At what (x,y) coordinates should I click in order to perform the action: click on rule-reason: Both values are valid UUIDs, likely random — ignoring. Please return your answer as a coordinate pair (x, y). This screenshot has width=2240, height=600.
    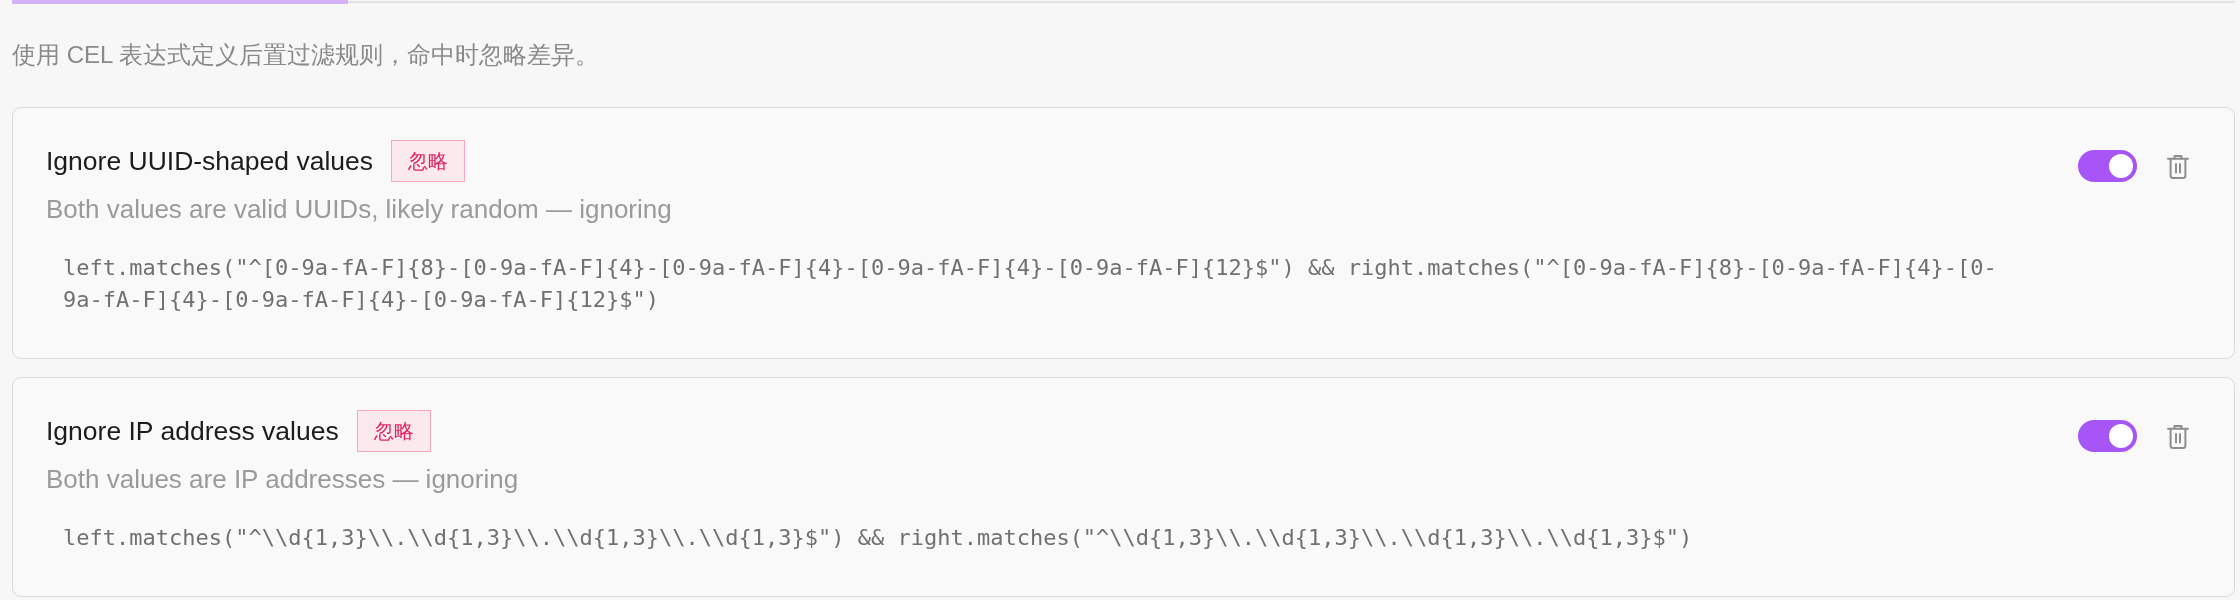
    Looking at the image, I should click on (359, 209).